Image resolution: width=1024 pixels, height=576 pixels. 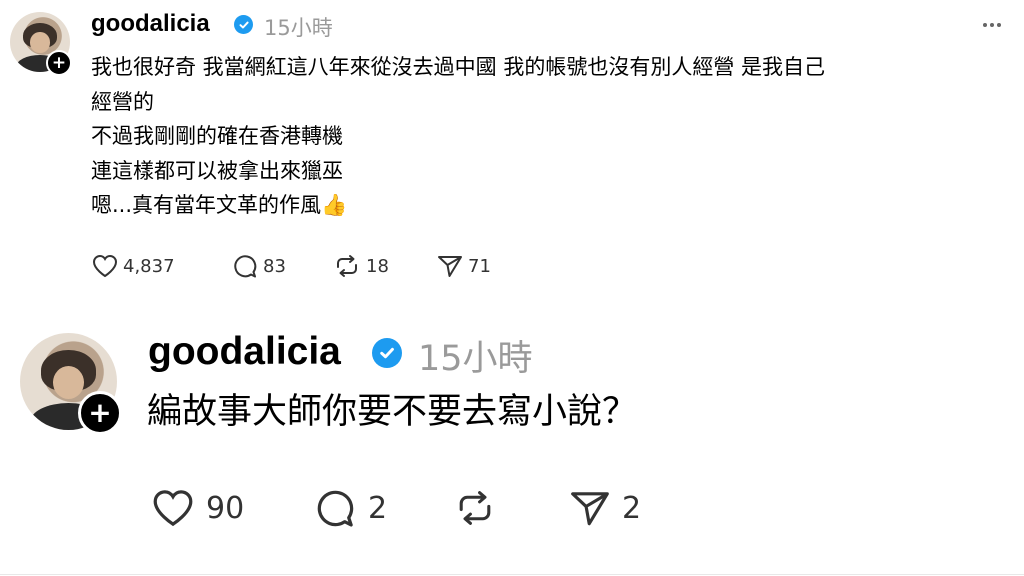 What do you see at coordinates (274, 266) in the screenshot?
I see `comment-count: 83` at bounding box center [274, 266].